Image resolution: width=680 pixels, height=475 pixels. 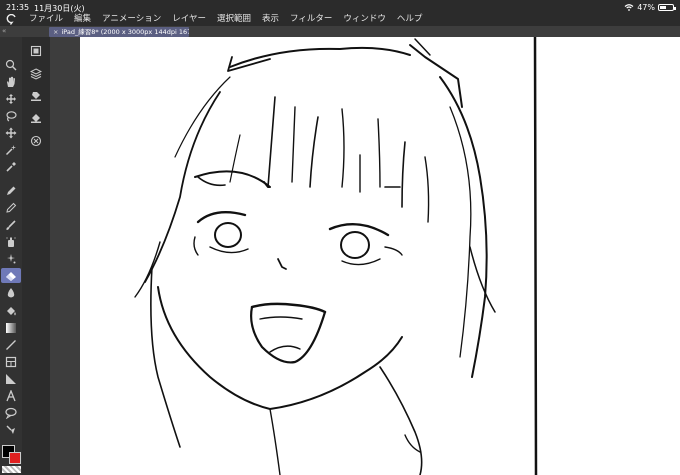 I want to click on menu-file: ファイル, so click(x=46, y=19).